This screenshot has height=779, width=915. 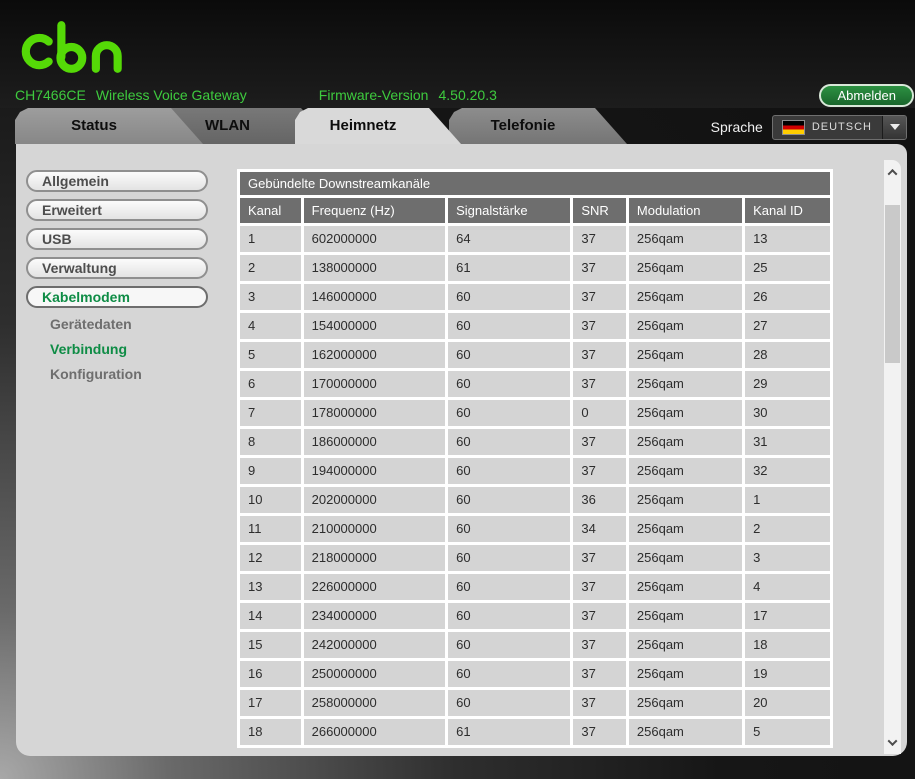 What do you see at coordinates (270, 732) in the screenshot?
I see `table-cell: 18` at bounding box center [270, 732].